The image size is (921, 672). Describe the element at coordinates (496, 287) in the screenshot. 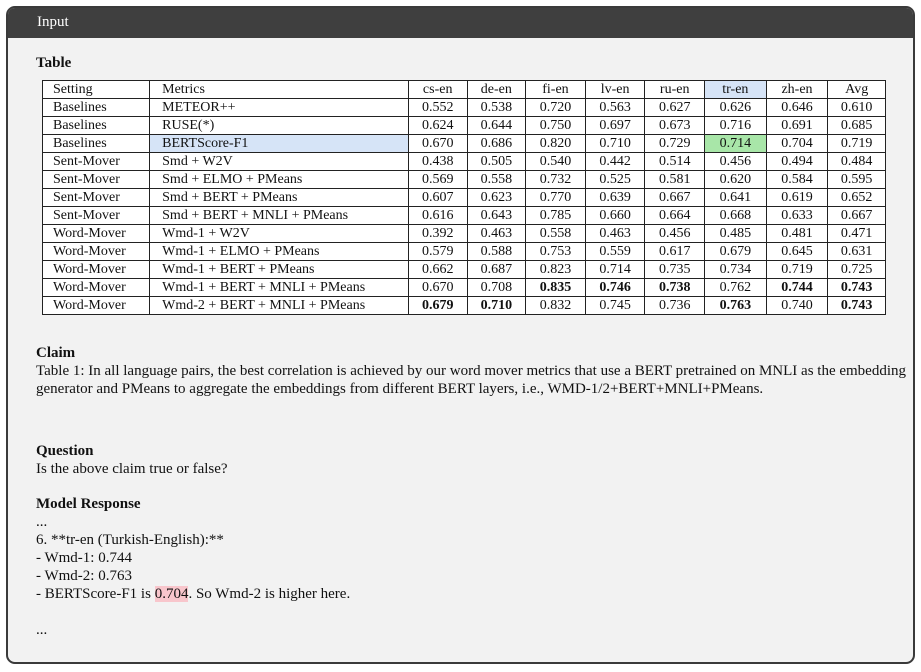

I see `score-cell: 0.708` at that location.